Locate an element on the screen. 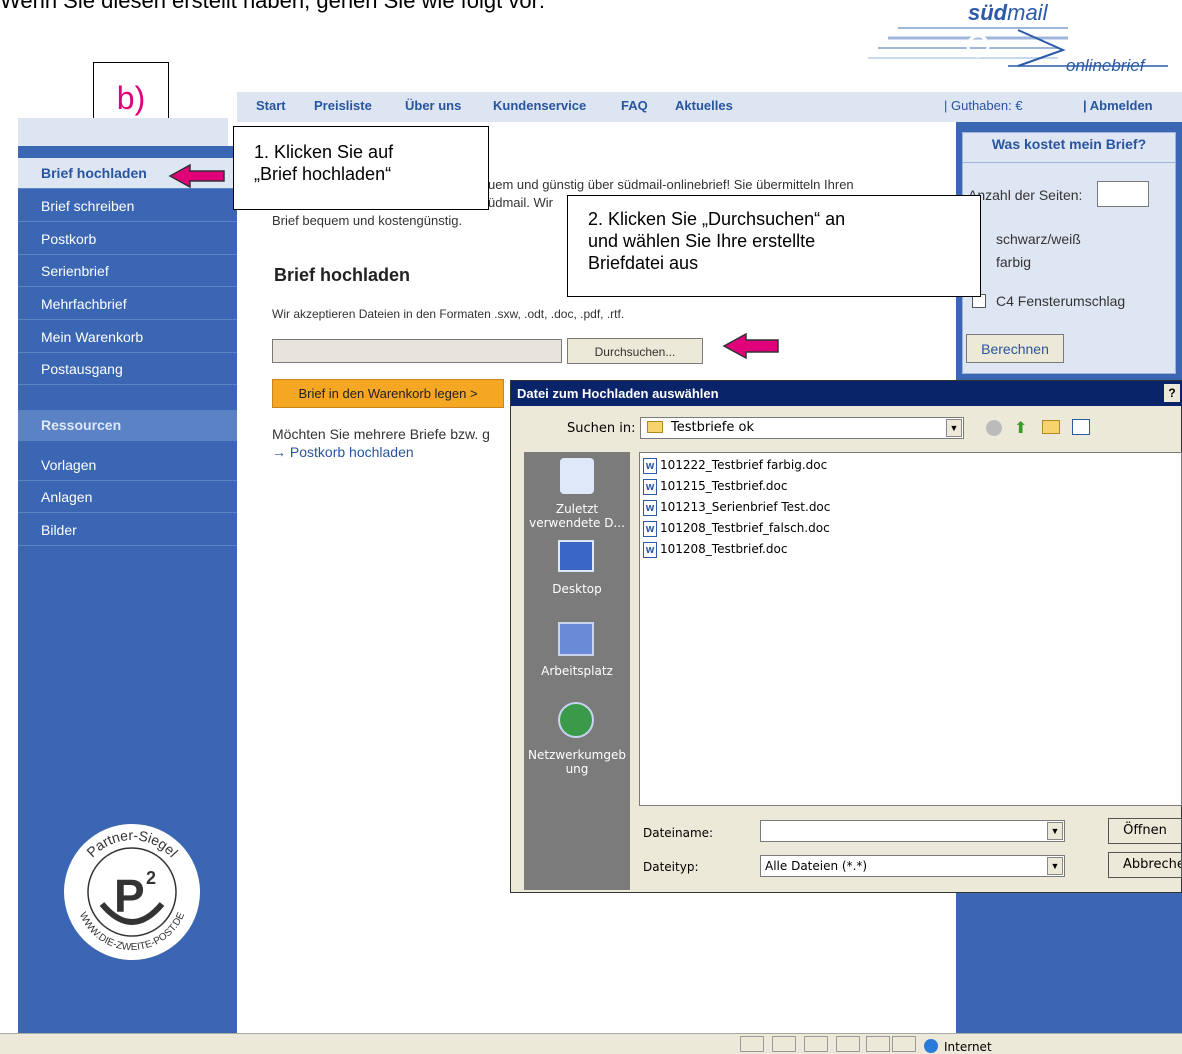 This screenshot has height=1054, width=1182. add-to-cart-button: Brief in den Warenkorb legen > is located at coordinates (388, 393).